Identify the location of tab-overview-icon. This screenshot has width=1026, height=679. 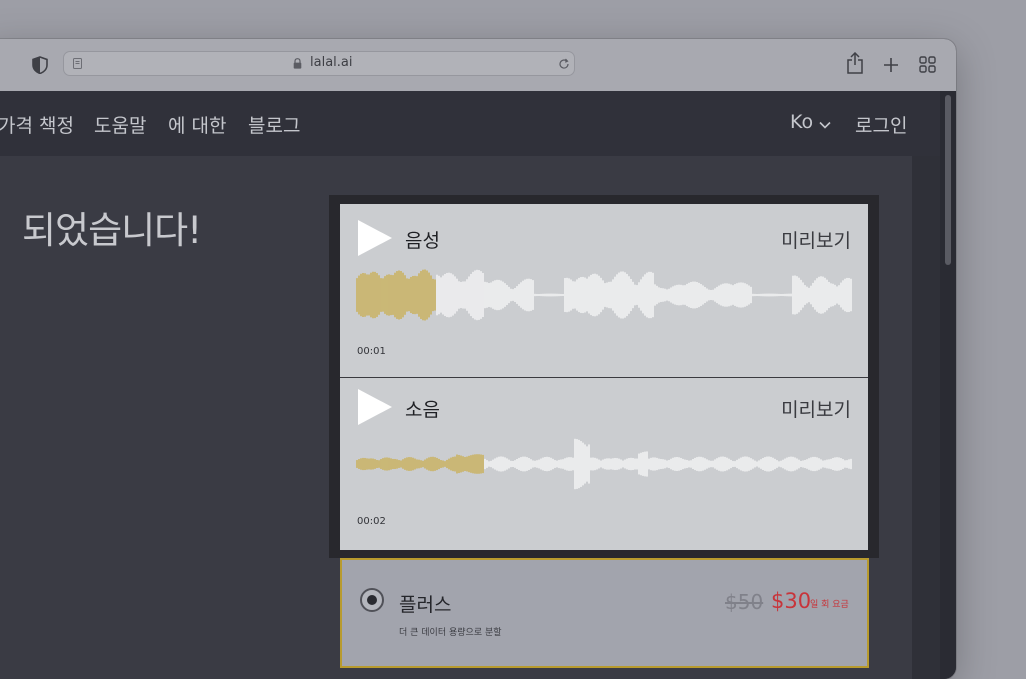
(927, 64).